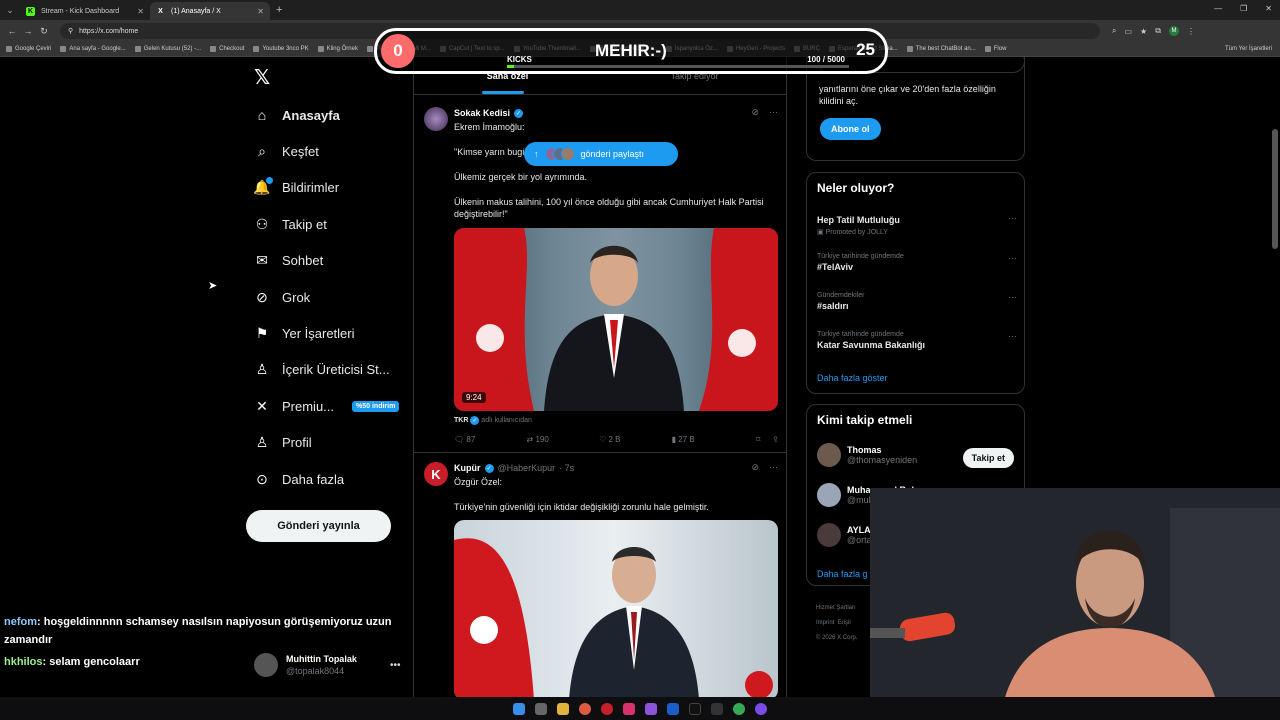 This screenshot has height=720, width=1280. I want to click on nav-item-search: ⌕ Keşfet, so click(286, 151).